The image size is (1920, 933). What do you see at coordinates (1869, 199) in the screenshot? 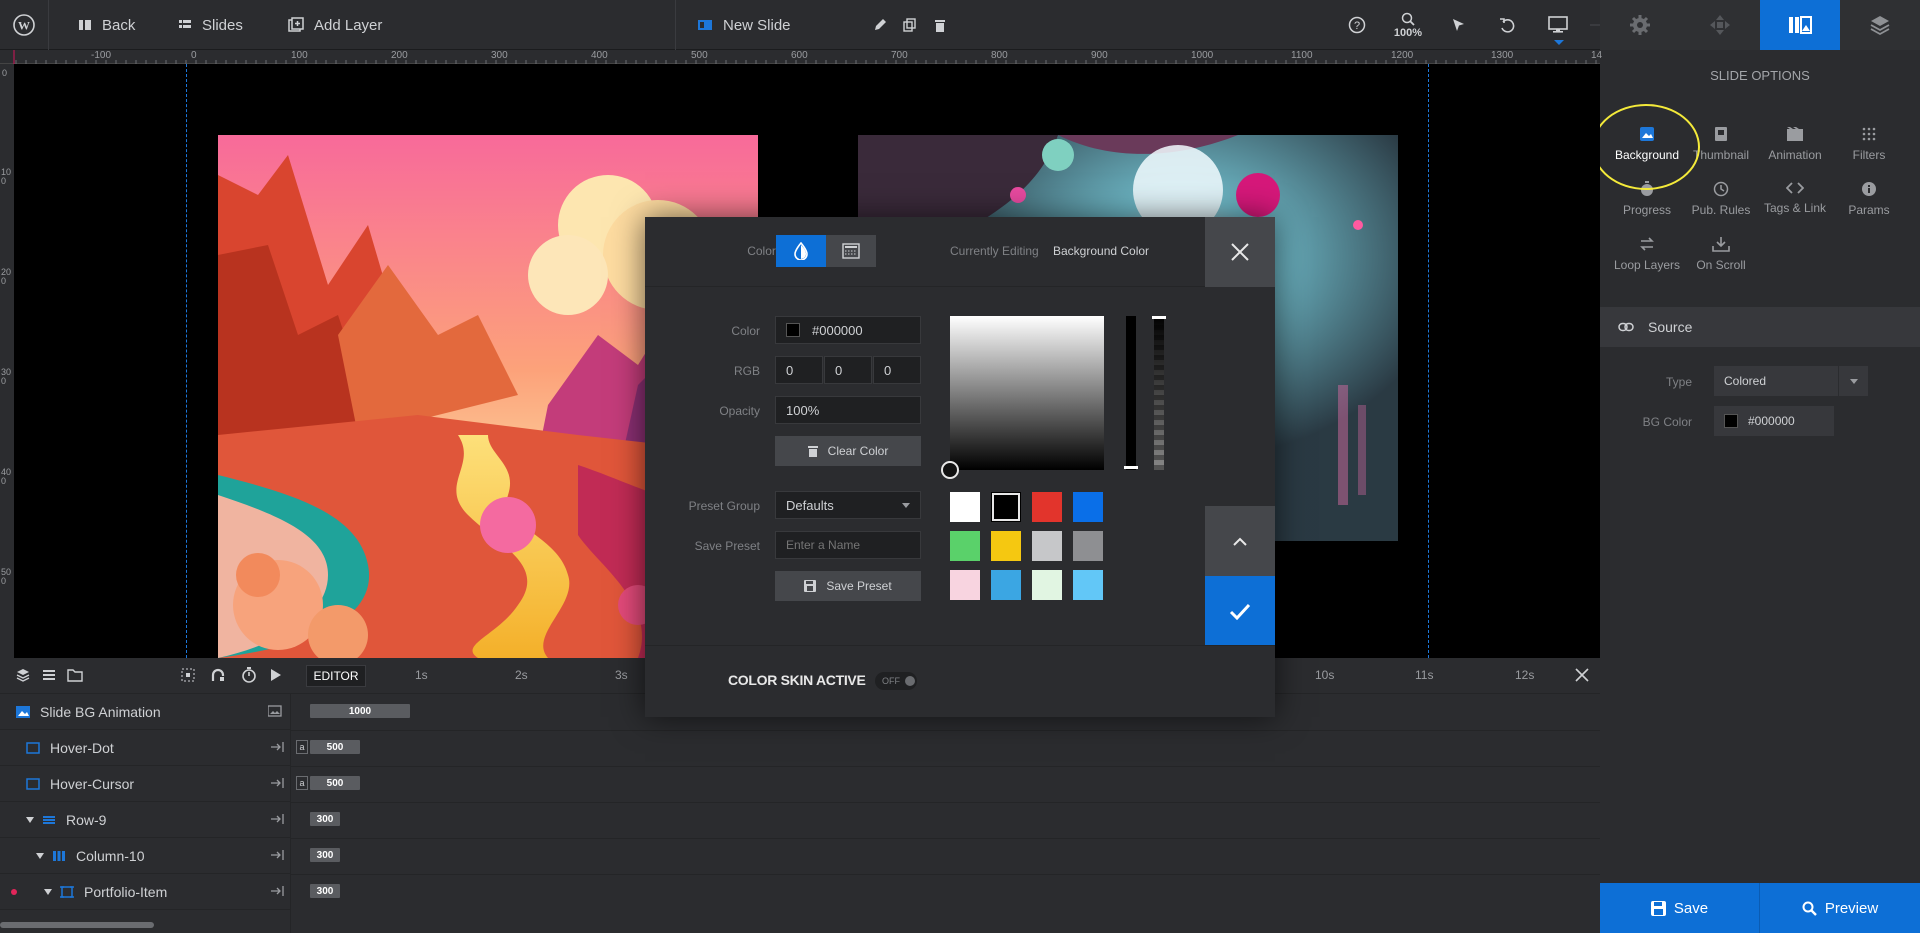
I see `option-params: Params` at bounding box center [1869, 199].